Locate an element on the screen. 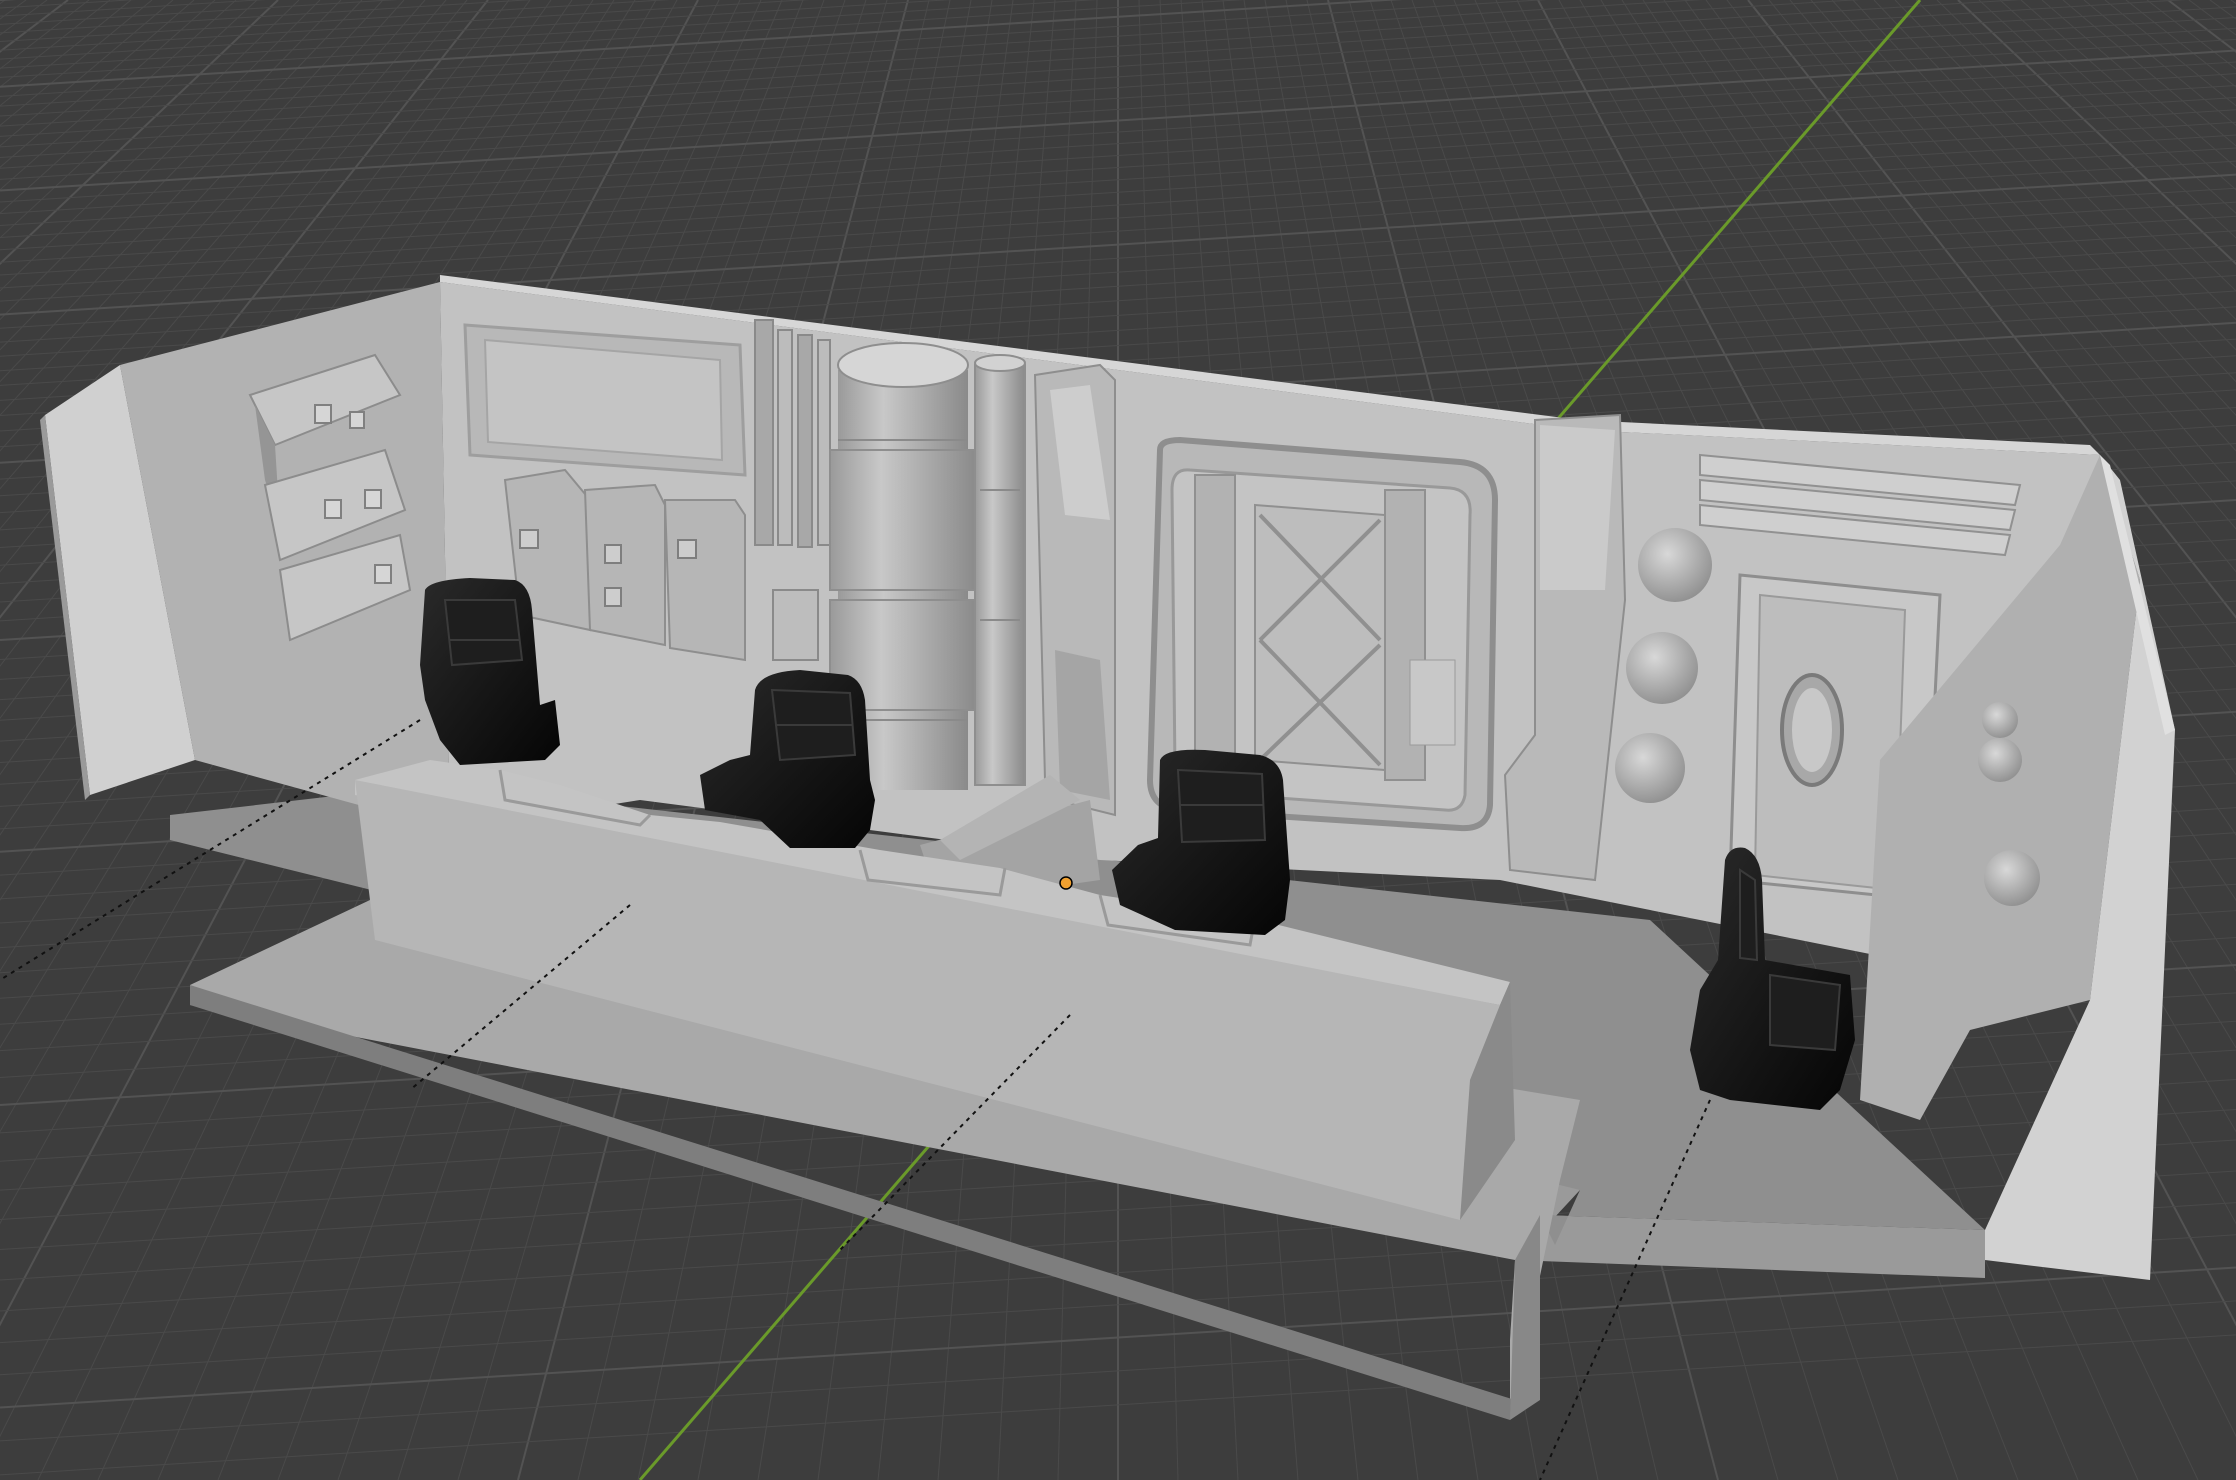 The image size is (2236, 1480). wall-panel-rectangle-inner is located at coordinates (603, 400).